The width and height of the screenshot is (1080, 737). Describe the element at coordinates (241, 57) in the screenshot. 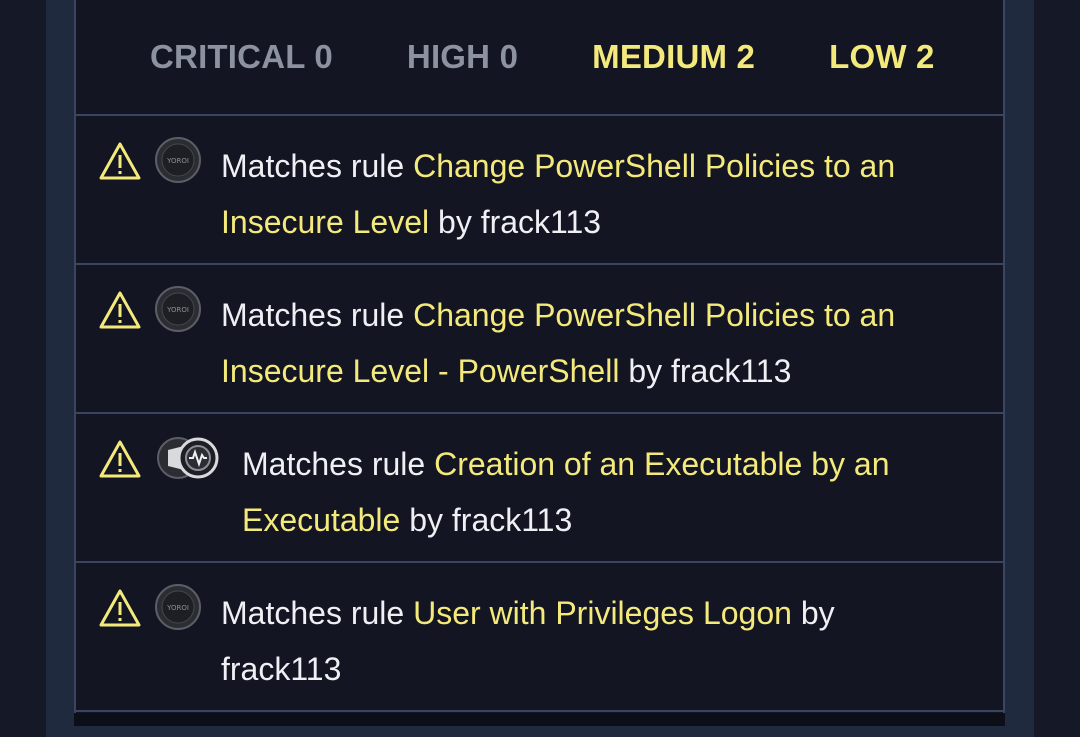

I see `tab-critical: CRITICAL 0` at that location.